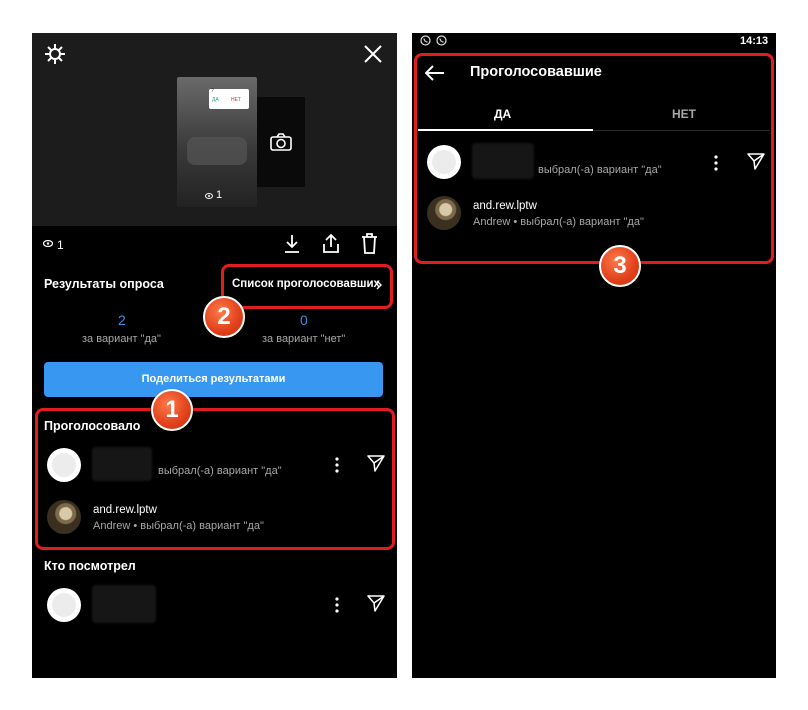  What do you see at coordinates (304, 339) in the screenshot?
I see `no-vote-label: за вариант "нет"` at bounding box center [304, 339].